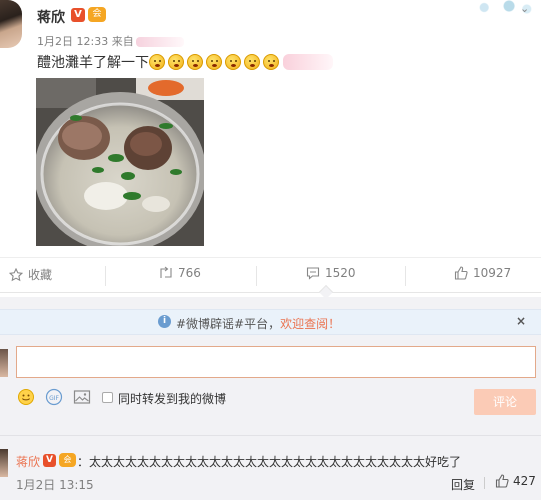  What do you see at coordinates (310, 324) in the screenshot?
I see `notice-link: 欢迎查阅！` at bounding box center [310, 324].